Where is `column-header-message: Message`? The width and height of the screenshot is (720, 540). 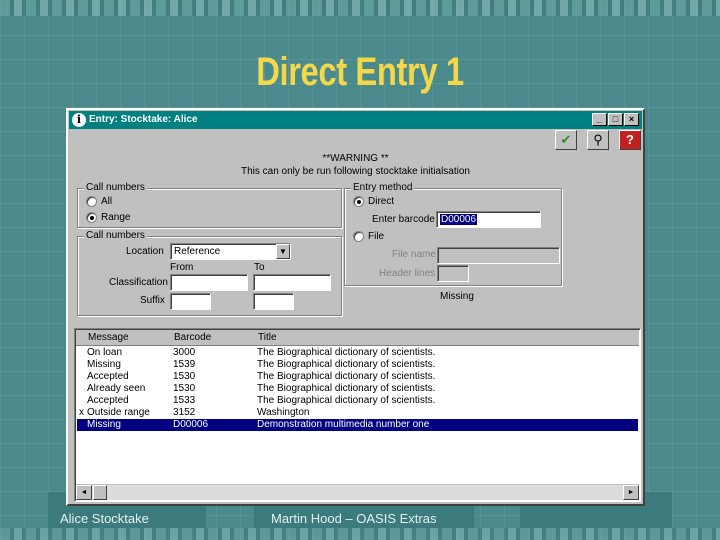
column-header-message: Message is located at coordinates (108, 337).